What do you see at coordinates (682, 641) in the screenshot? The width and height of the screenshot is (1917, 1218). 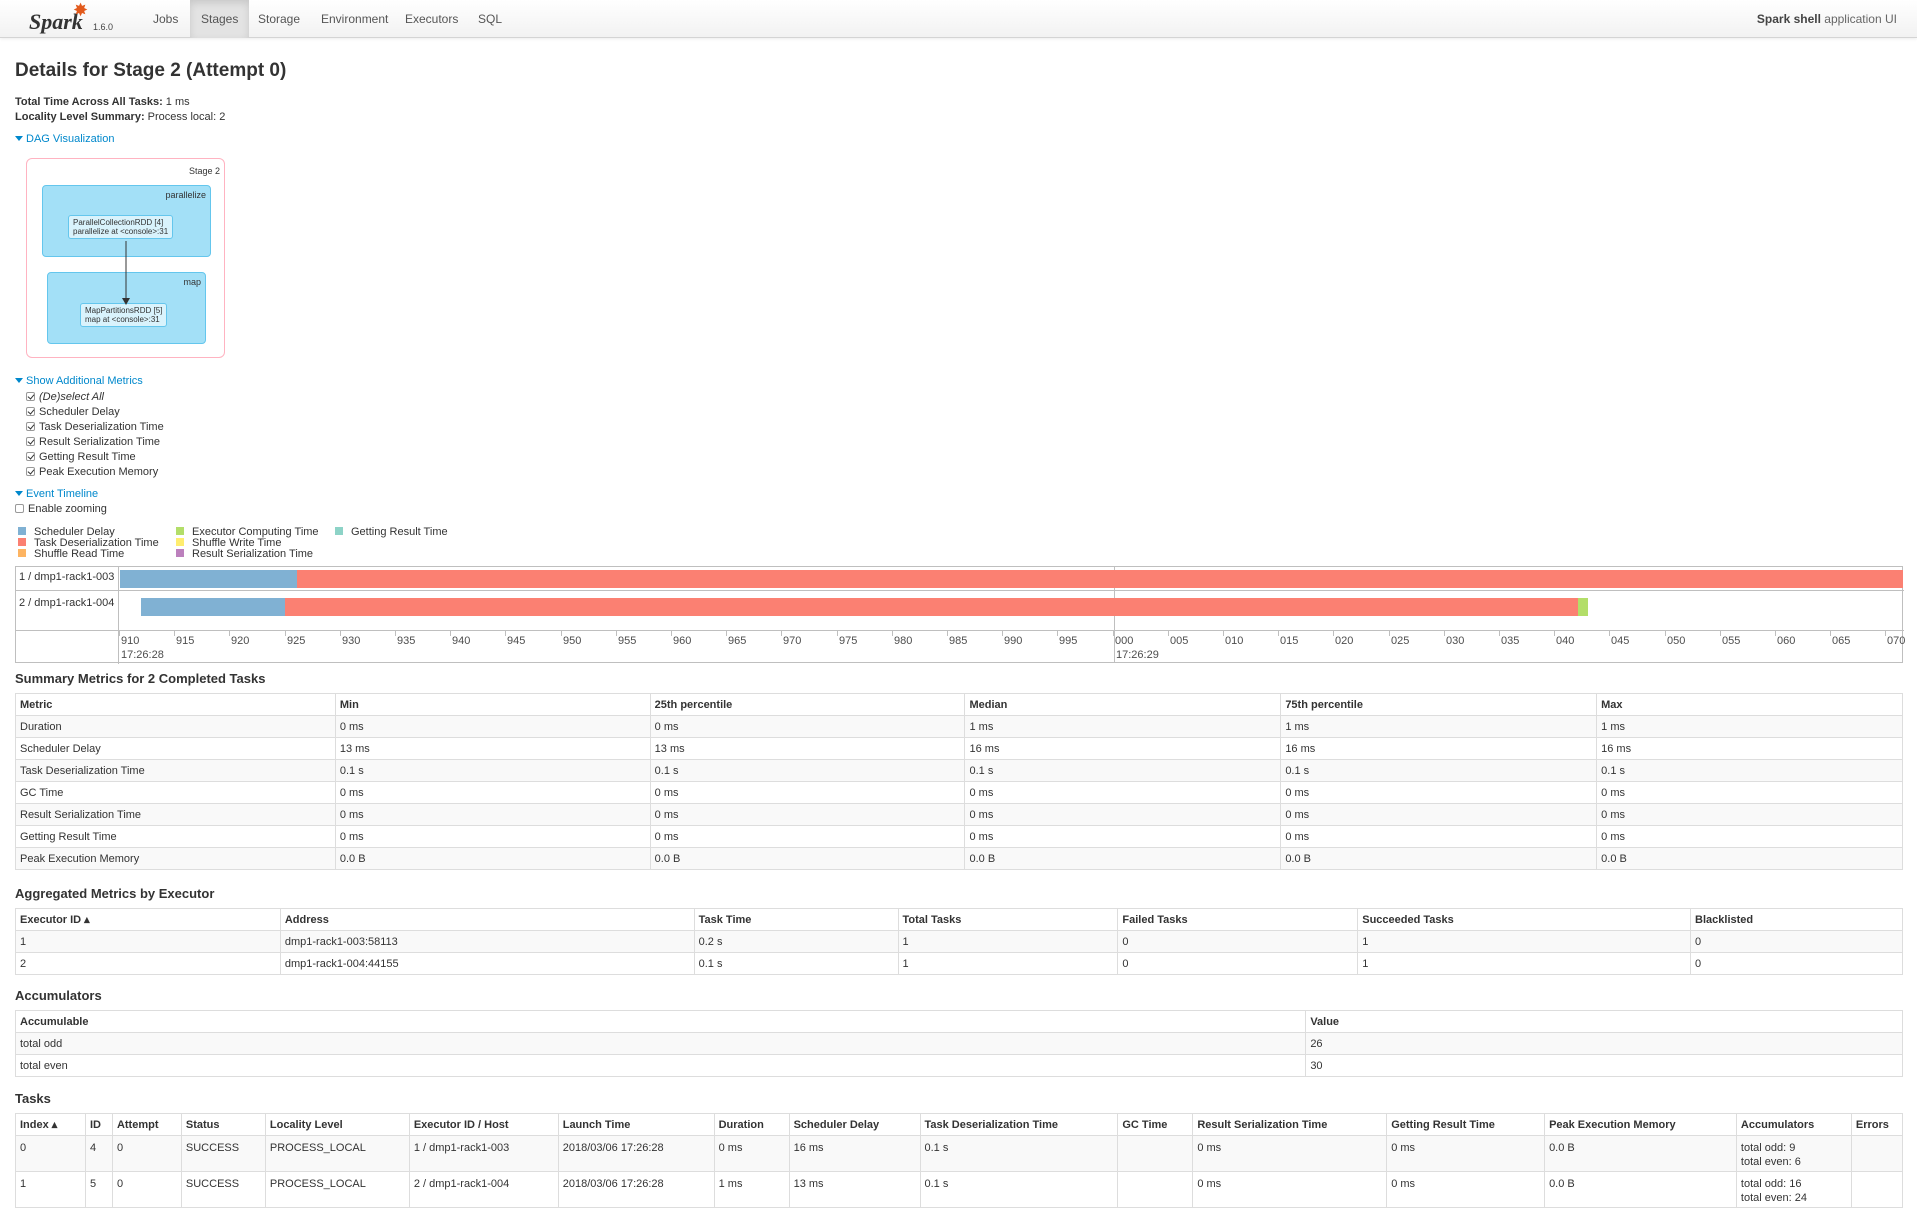 I see `timeline-tick-label: 960` at bounding box center [682, 641].